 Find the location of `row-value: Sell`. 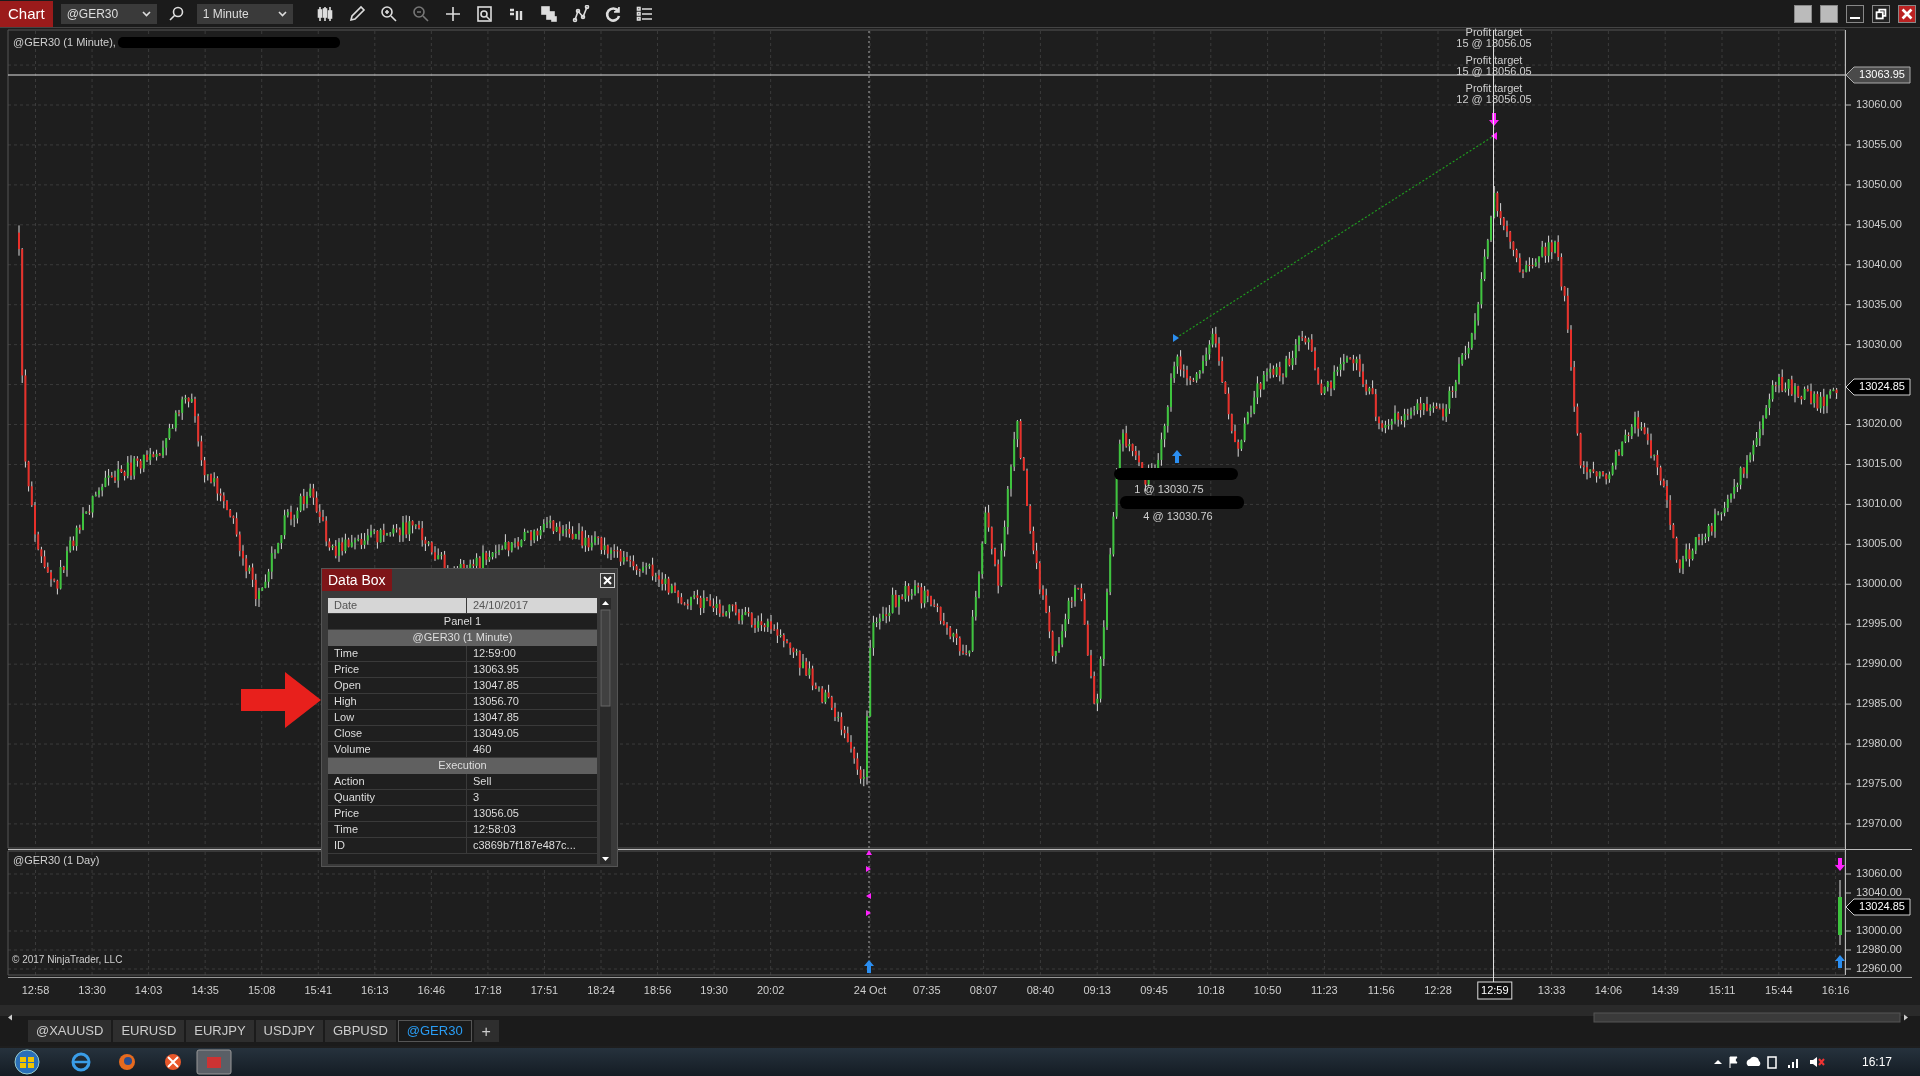

row-value: Sell is located at coordinates (531, 782).